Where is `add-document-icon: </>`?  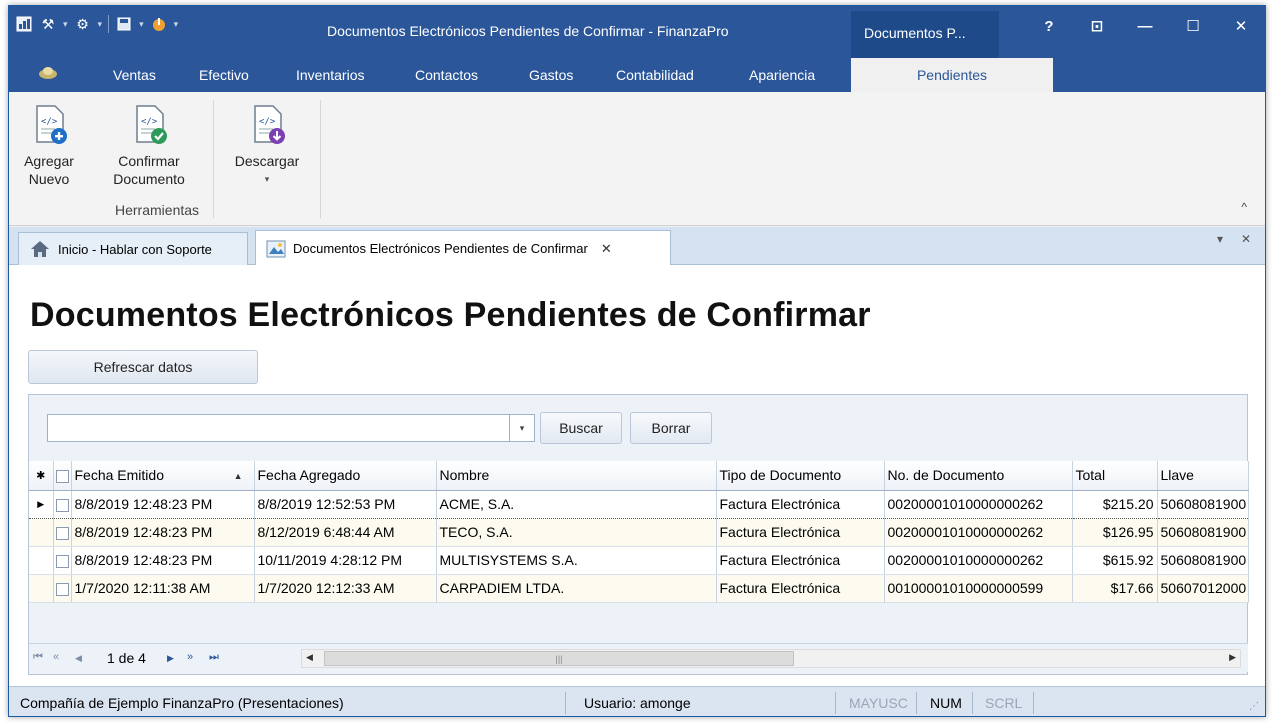
add-document-icon: </> is located at coordinates (51, 124).